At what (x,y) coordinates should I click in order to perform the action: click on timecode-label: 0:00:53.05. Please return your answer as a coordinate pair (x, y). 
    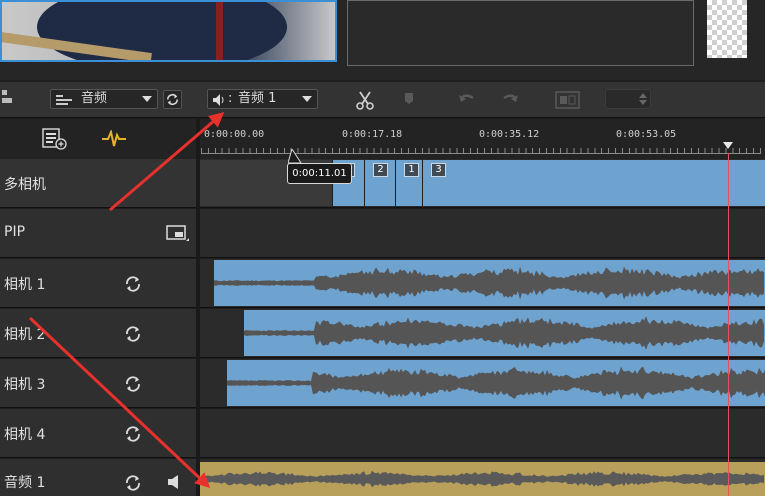
    Looking at the image, I should click on (646, 134).